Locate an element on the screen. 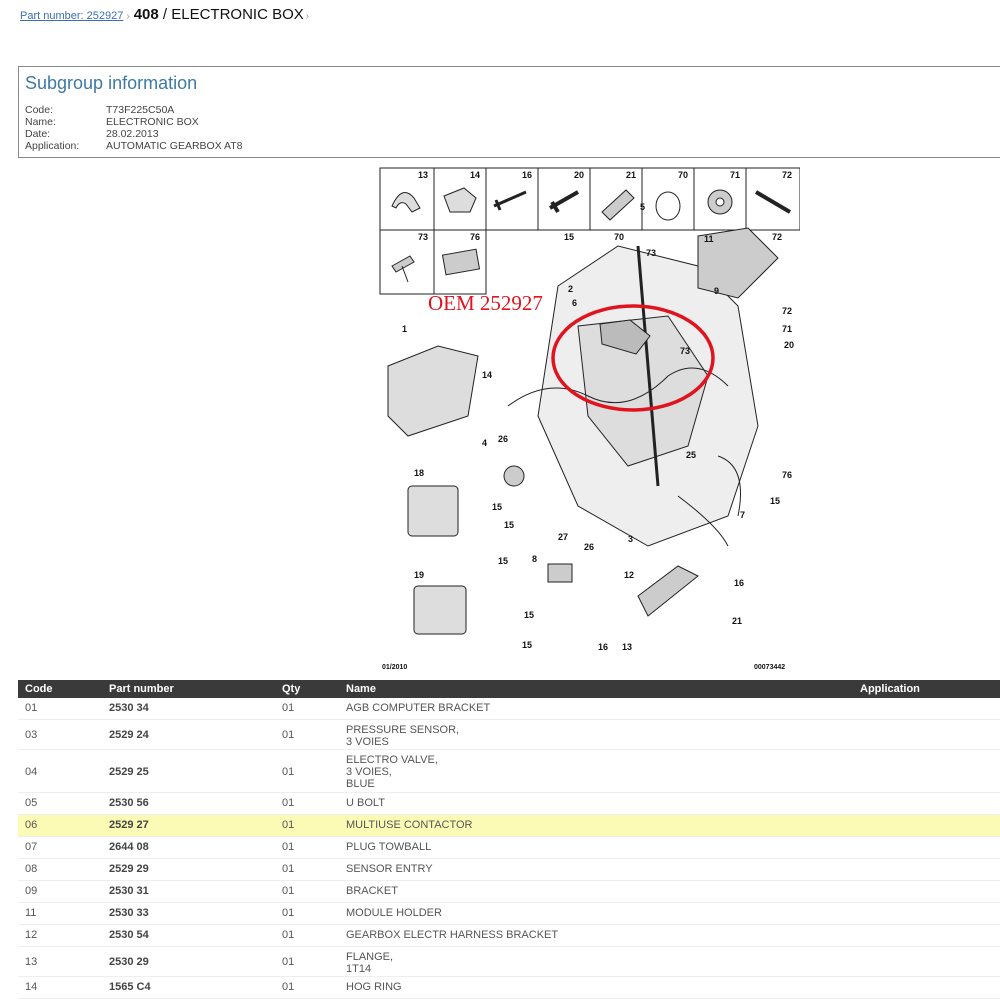 The width and height of the screenshot is (1000, 1000). title-slash: / is located at coordinates (165, 14).